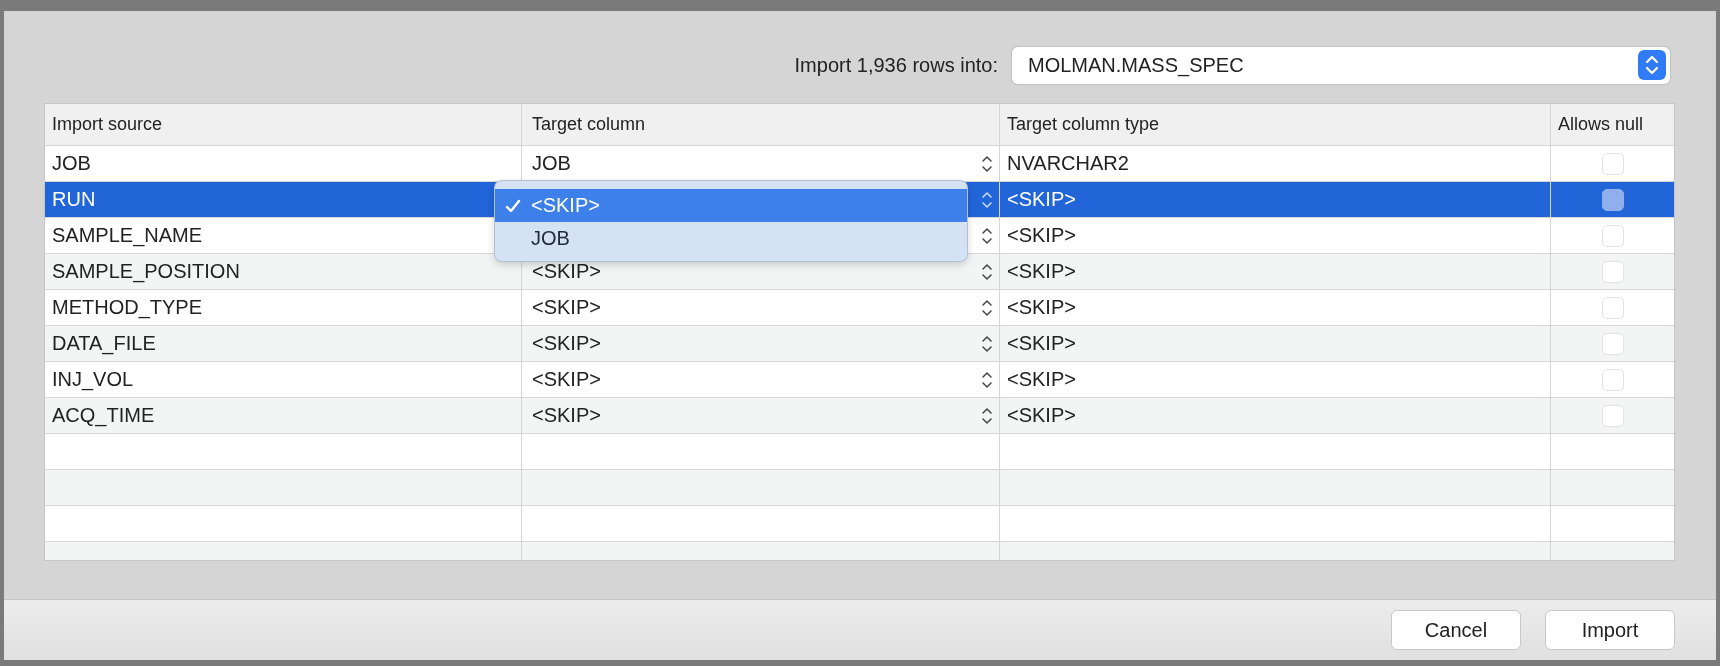 This screenshot has width=1720, height=666. I want to click on table-cell: NVARCHAR2, so click(1068, 163).